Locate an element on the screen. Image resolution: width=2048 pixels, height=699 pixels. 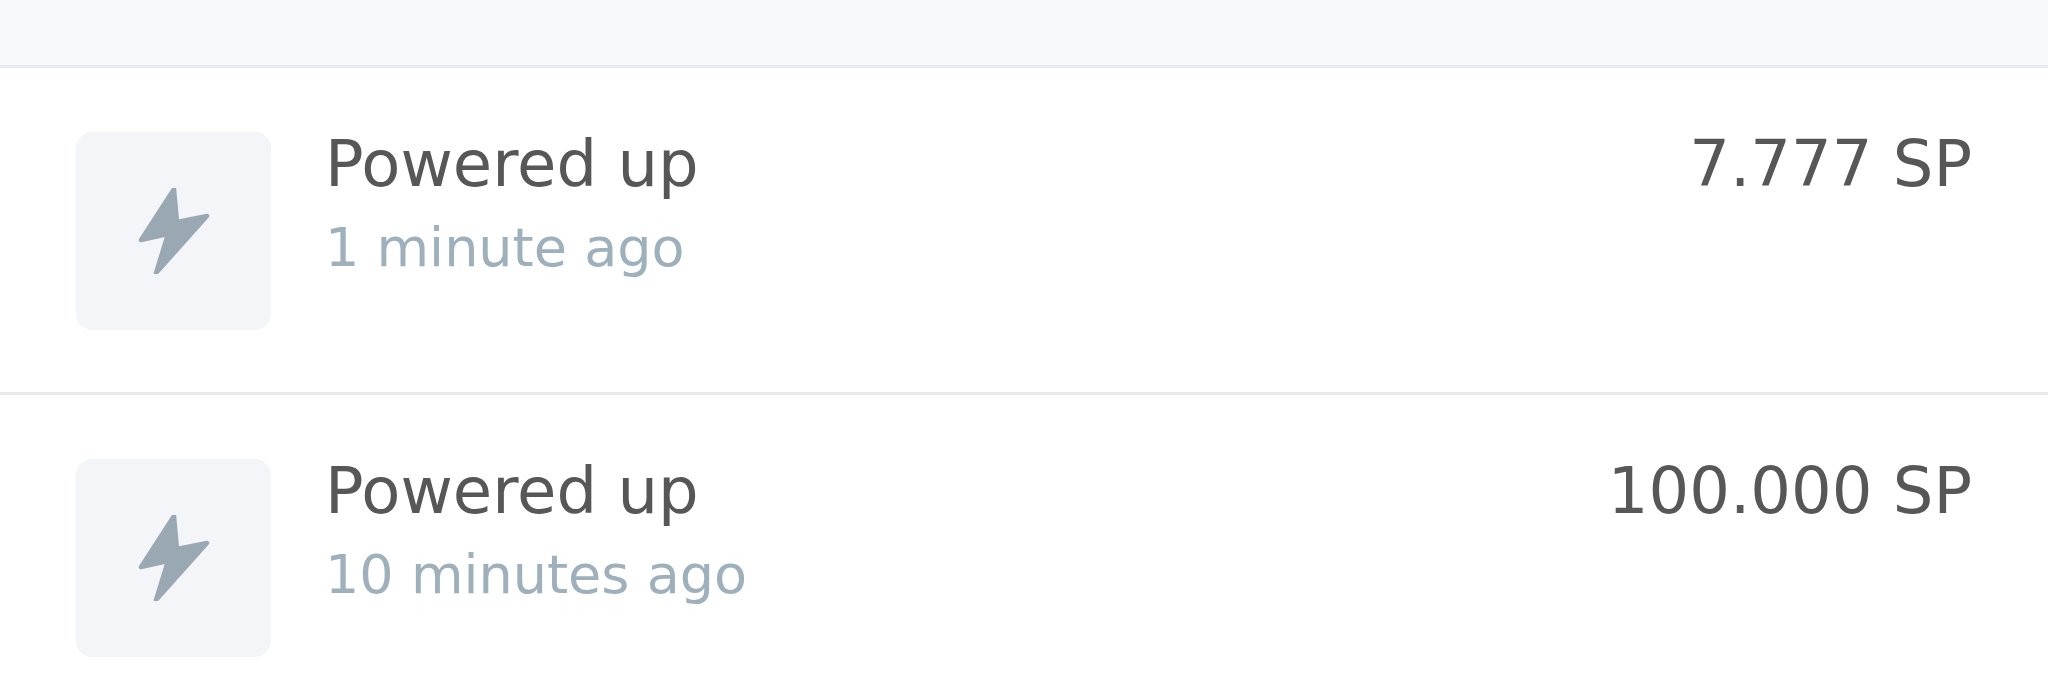
timestamp: 1 minute ago is located at coordinates (505, 248).